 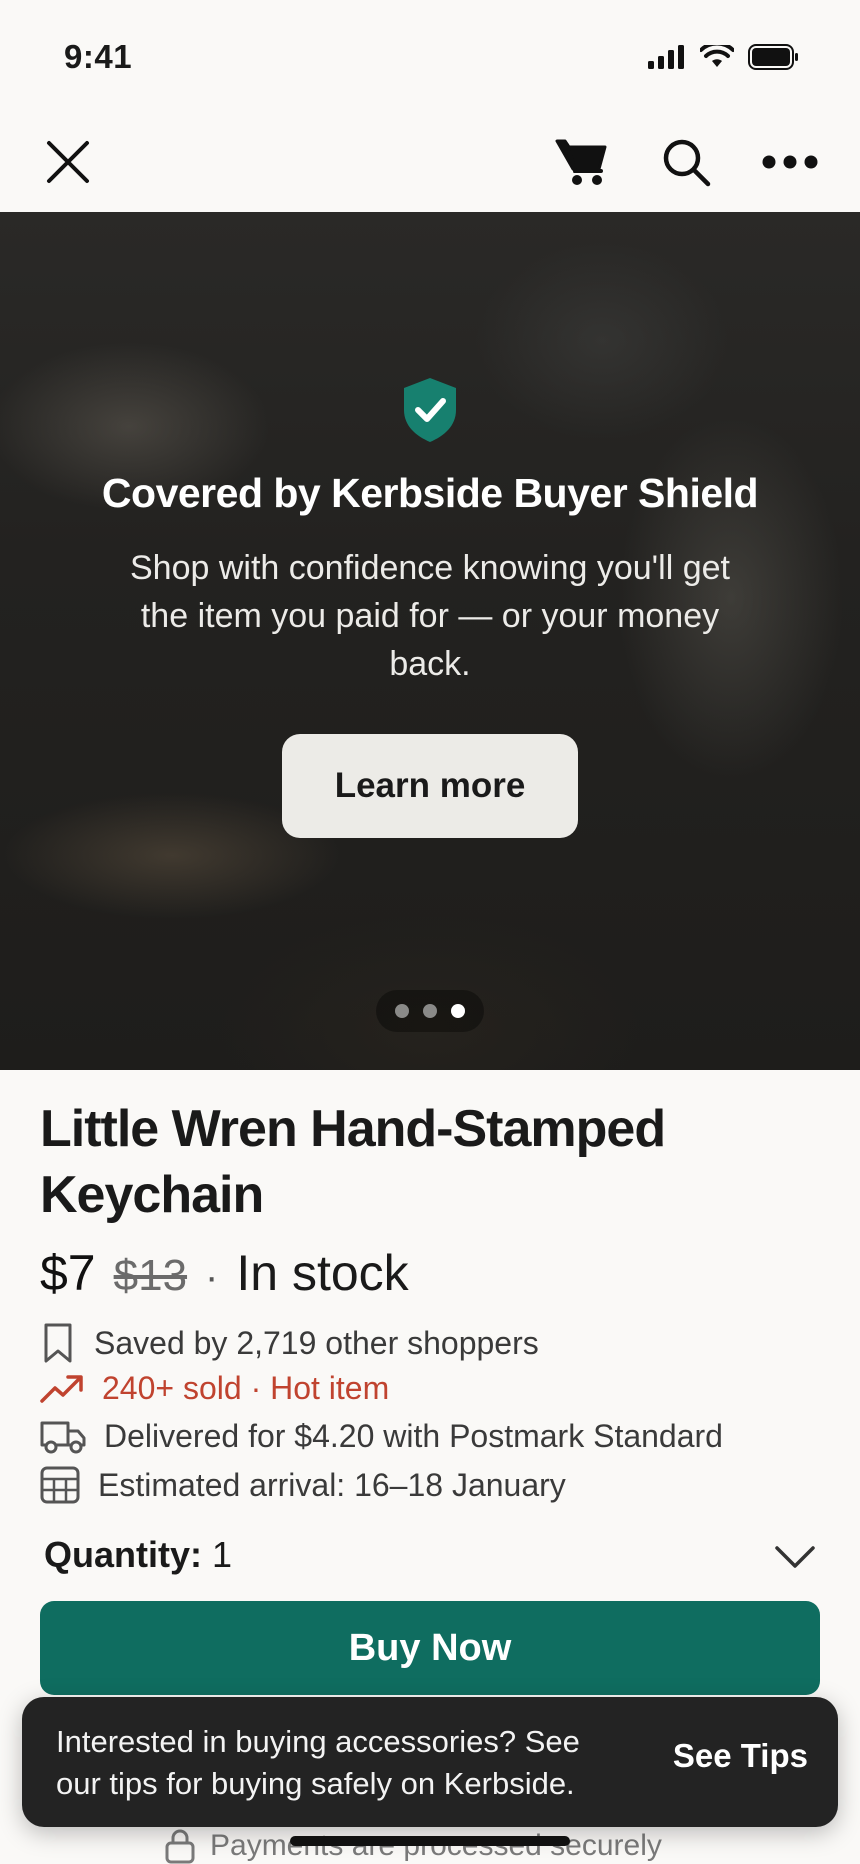 I want to click on buy-now-button: Buy Now, so click(x=430, y=1648).